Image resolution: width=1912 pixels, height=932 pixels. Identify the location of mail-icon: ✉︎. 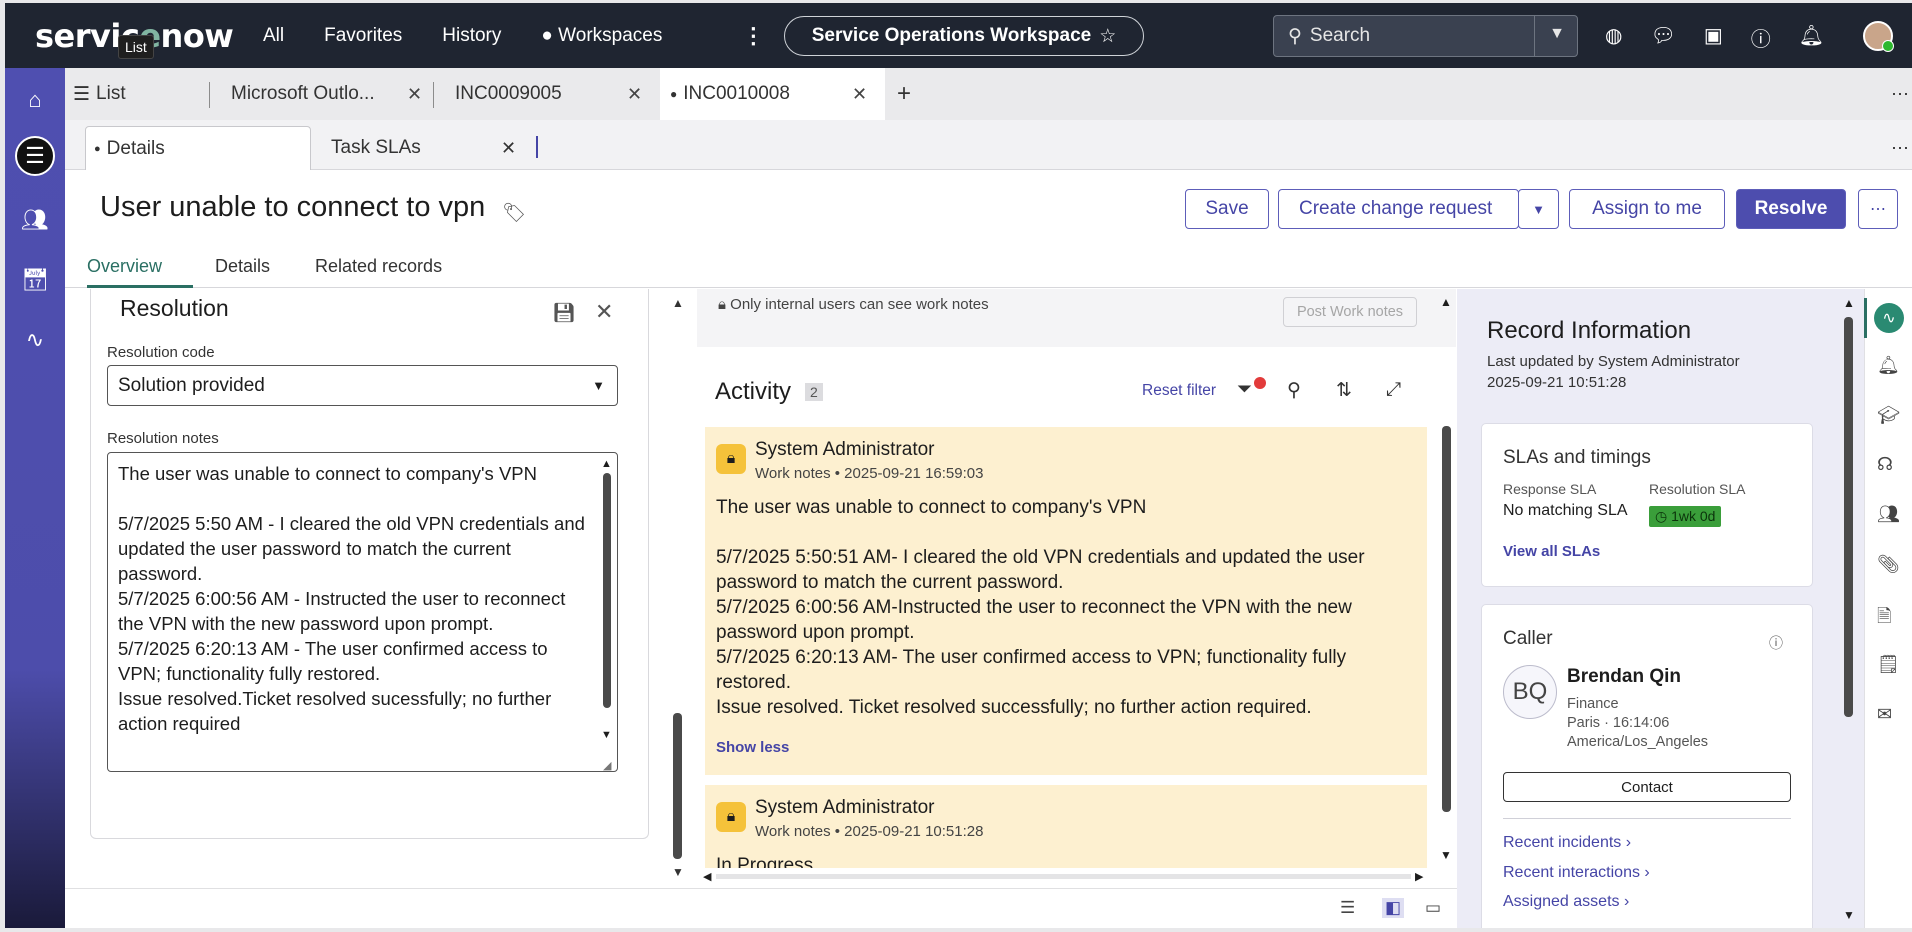
(1884, 714).